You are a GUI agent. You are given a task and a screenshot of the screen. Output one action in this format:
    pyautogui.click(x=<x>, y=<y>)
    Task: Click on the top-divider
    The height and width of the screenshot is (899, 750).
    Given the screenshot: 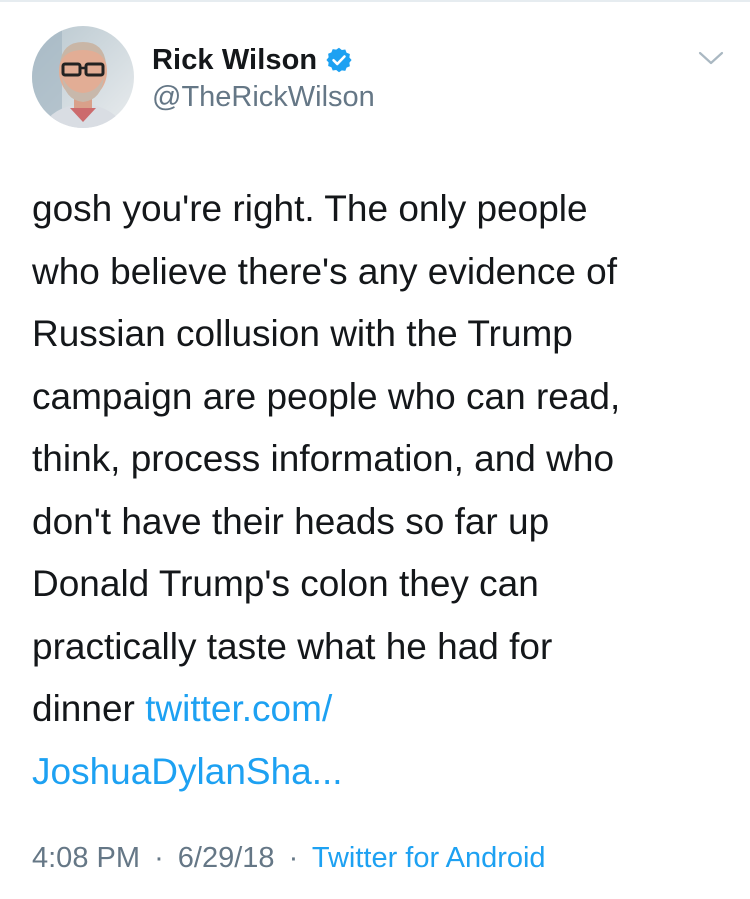 What is the action you would take?
    pyautogui.click(x=375, y=1)
    